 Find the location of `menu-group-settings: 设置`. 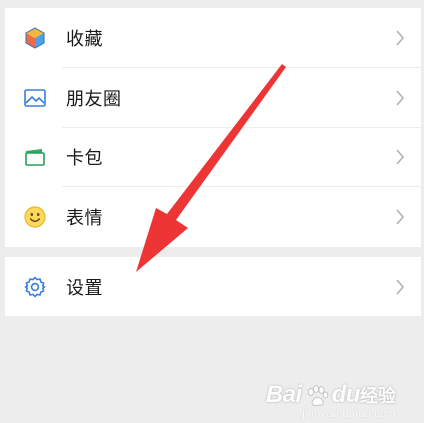

menu-group-settings: 设置 is located at coordinates (213, 286).